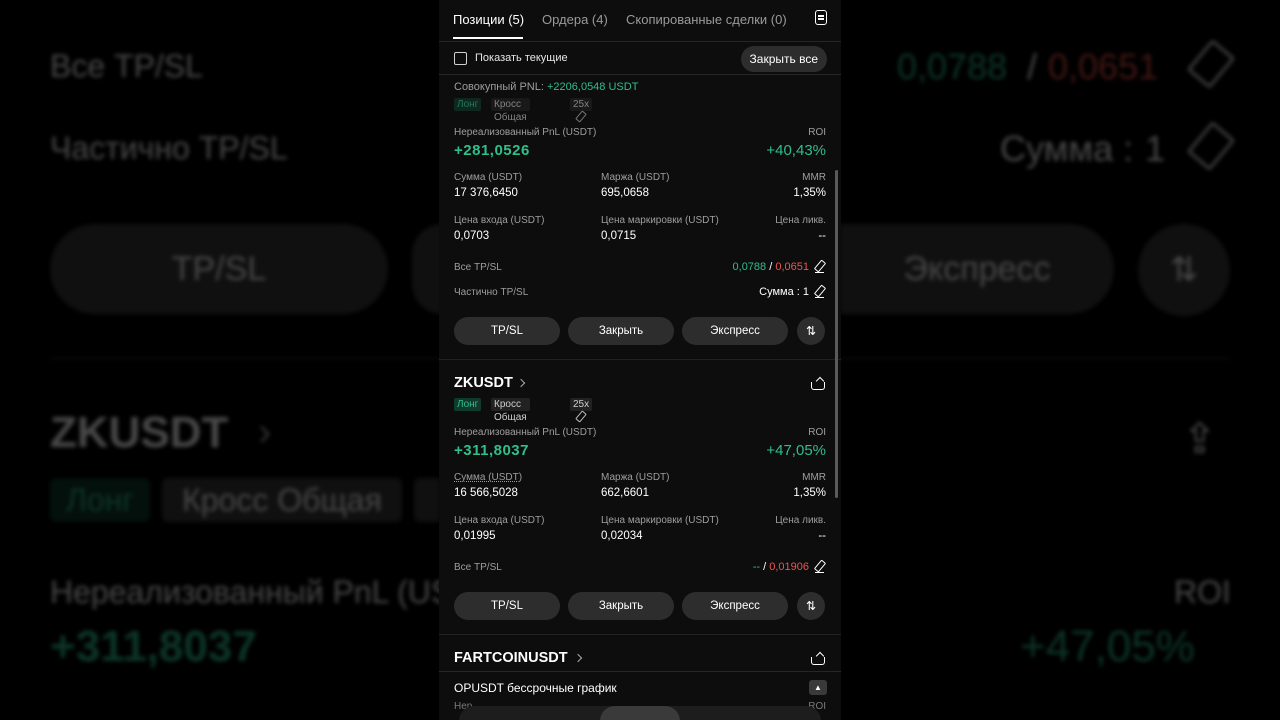 The height and width of the screenshot is (720, 1280). What do you see at coordinates (783, 59) in the screenshot?
I see `close-all-button: Закрыть все` at bounding box center [783, 59].